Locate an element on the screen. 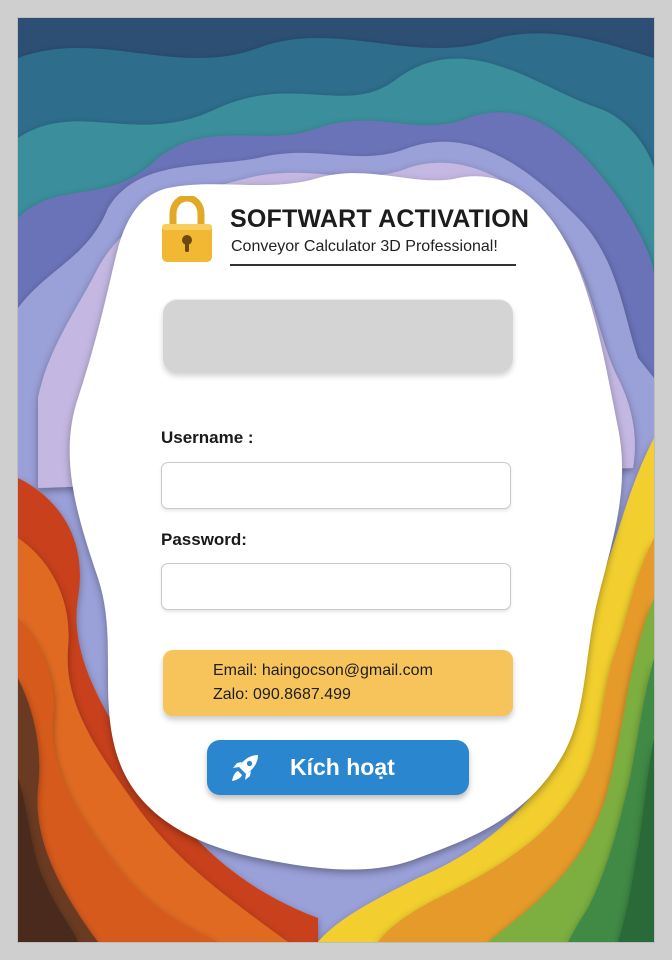 The image size is (672, 960). username-input is located at coordinates (336, 485).